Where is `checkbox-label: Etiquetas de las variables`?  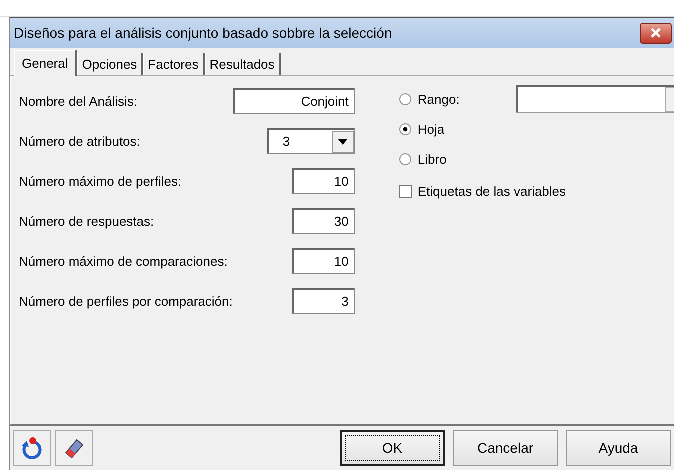
checkbox-label: Etiquetas de las variables is located at coordinates (492, 191).